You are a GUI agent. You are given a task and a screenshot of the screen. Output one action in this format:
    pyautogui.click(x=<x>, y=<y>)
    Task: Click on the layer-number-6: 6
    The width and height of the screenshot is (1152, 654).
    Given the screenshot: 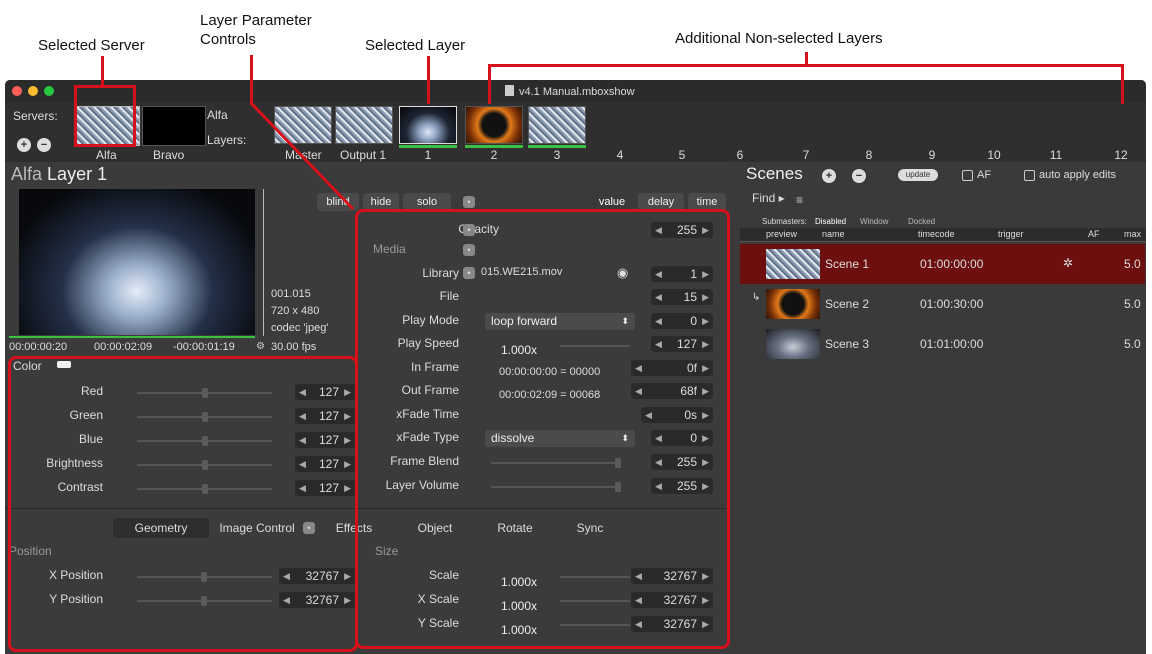 What is the action you would take?
    pyautogui.click(x=740, y=155)
    